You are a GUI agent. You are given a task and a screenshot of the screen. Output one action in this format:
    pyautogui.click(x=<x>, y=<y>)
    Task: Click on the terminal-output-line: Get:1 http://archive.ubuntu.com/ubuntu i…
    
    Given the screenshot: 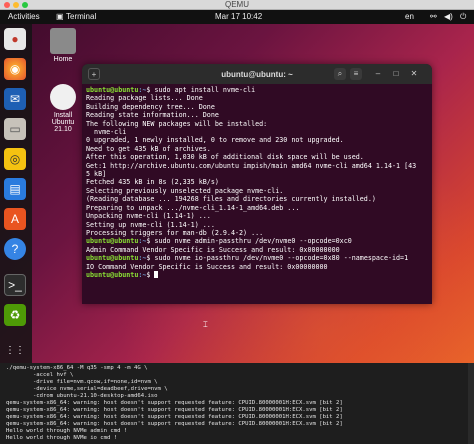 What is the action you would take?
    pyautogui.click(x=251, y=165)
    